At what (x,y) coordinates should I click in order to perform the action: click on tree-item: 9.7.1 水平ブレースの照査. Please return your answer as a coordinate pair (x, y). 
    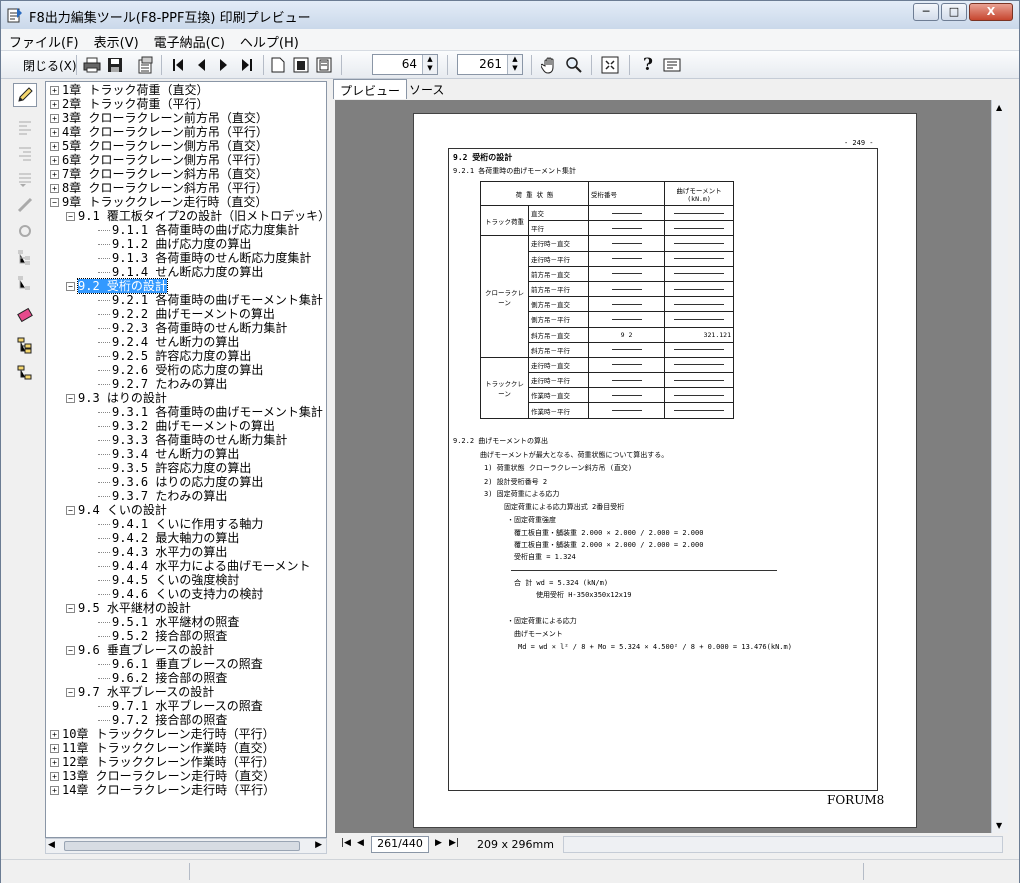
    Looking at the image, I should click on (180, 706).